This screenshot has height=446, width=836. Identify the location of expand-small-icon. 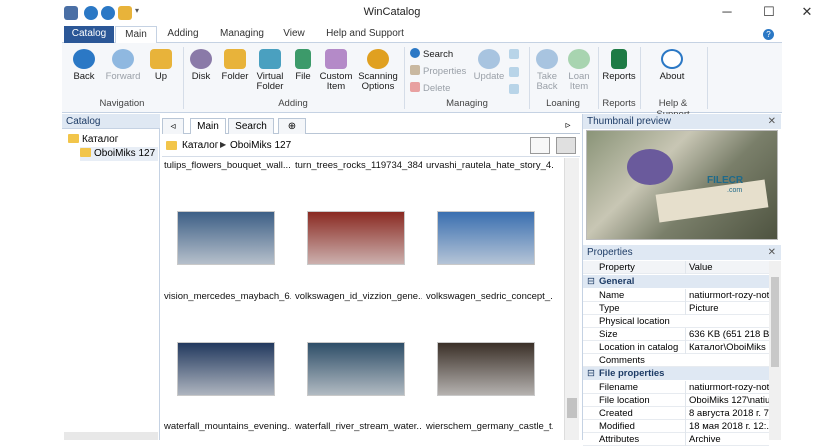
(514, 72).